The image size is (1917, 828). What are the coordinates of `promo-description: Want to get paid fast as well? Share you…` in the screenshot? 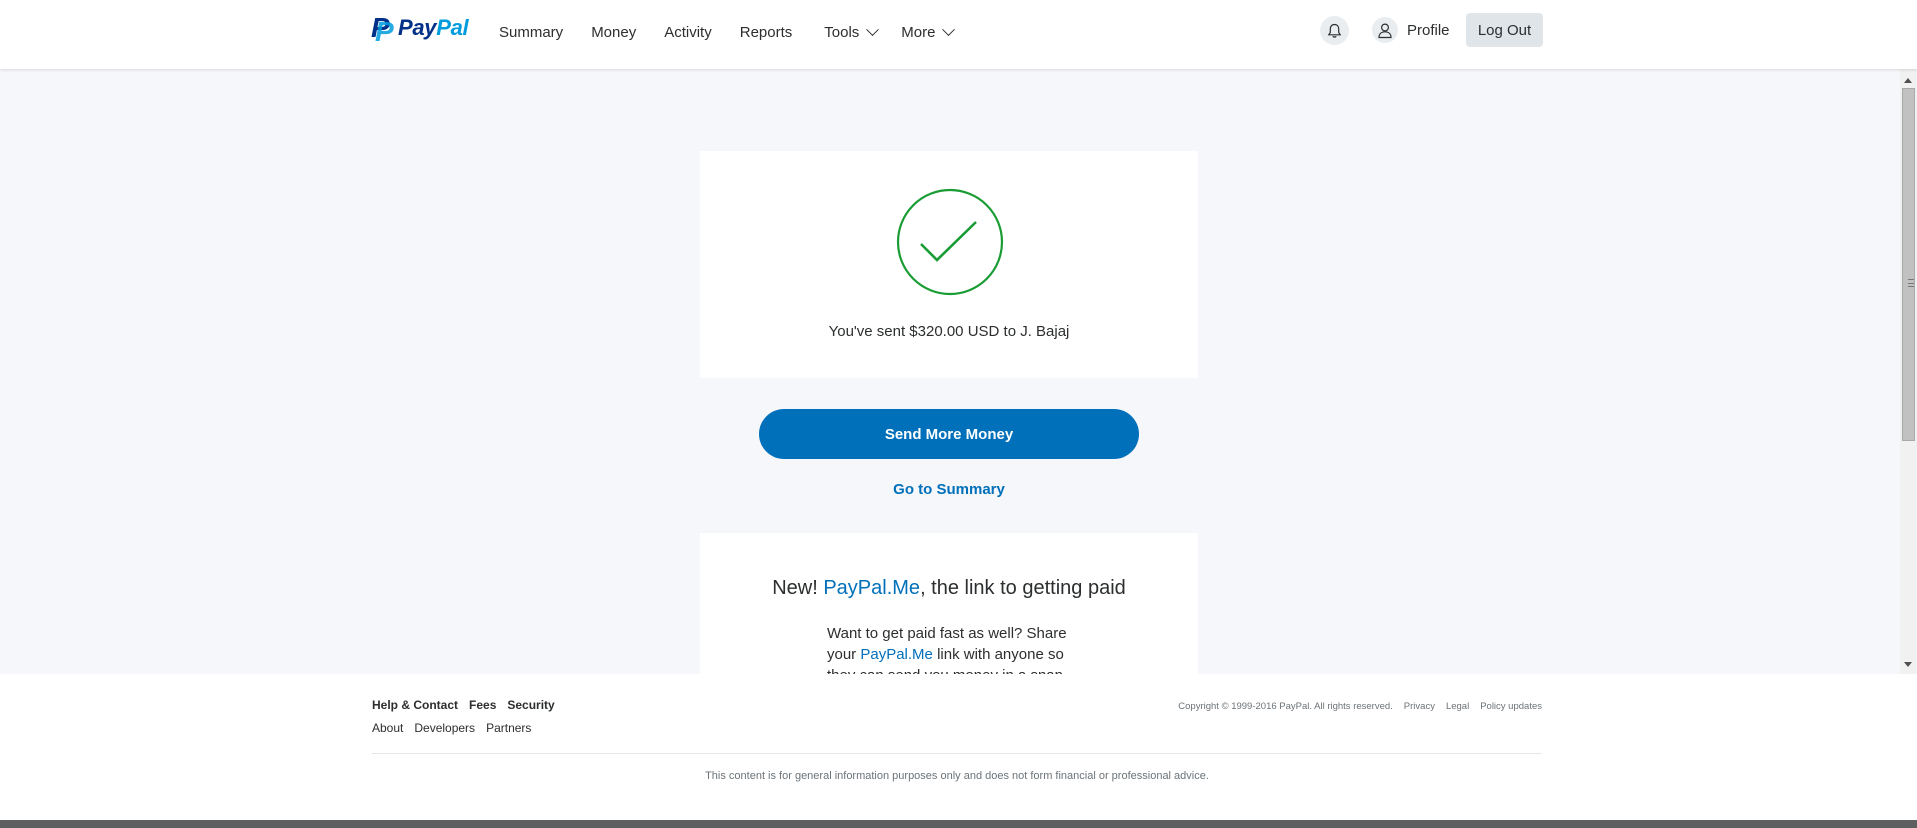 It's located at (947, 649).